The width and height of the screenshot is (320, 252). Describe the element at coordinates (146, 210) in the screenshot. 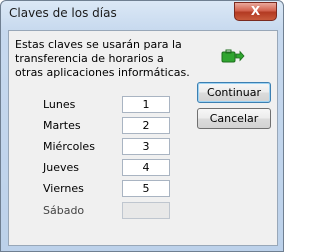

I see `day-code-field-sabado` at that location.